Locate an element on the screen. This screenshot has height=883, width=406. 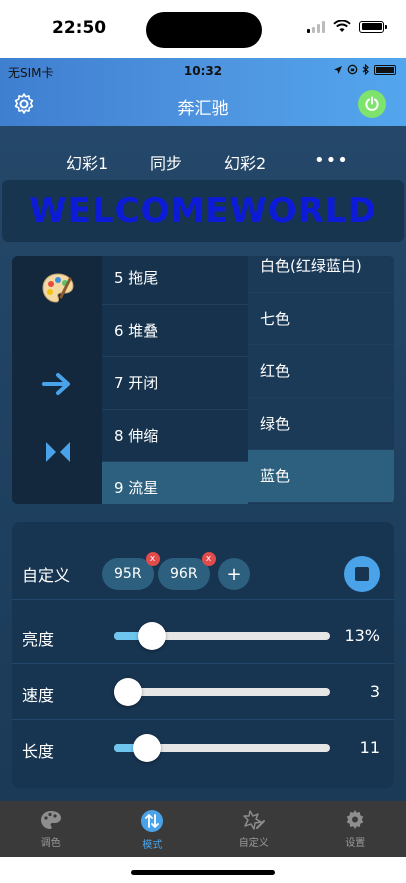
custom-row: 自定义 95R x 96R x + is located at coordinates (203, 572).